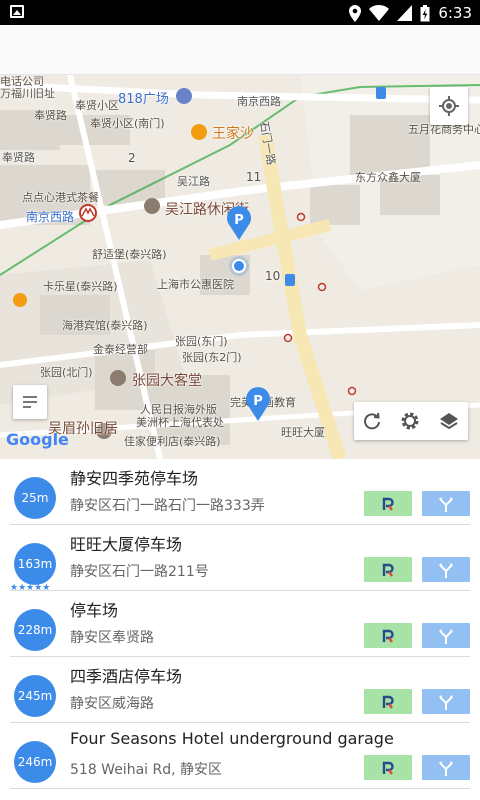  I want to click on parking-name: 静安四季苑停车场, so click(134, 478).